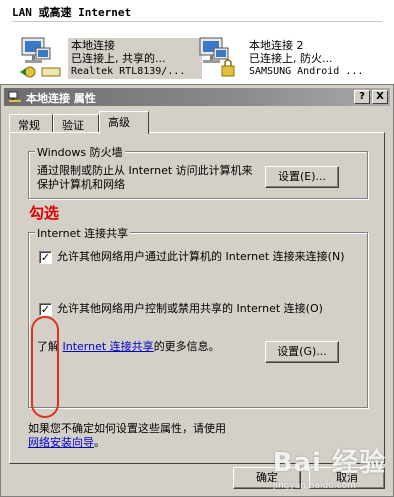  I want to click on ics-learn-more: 了解 Internet 连接共享的更多信息。, so click(128, 347).